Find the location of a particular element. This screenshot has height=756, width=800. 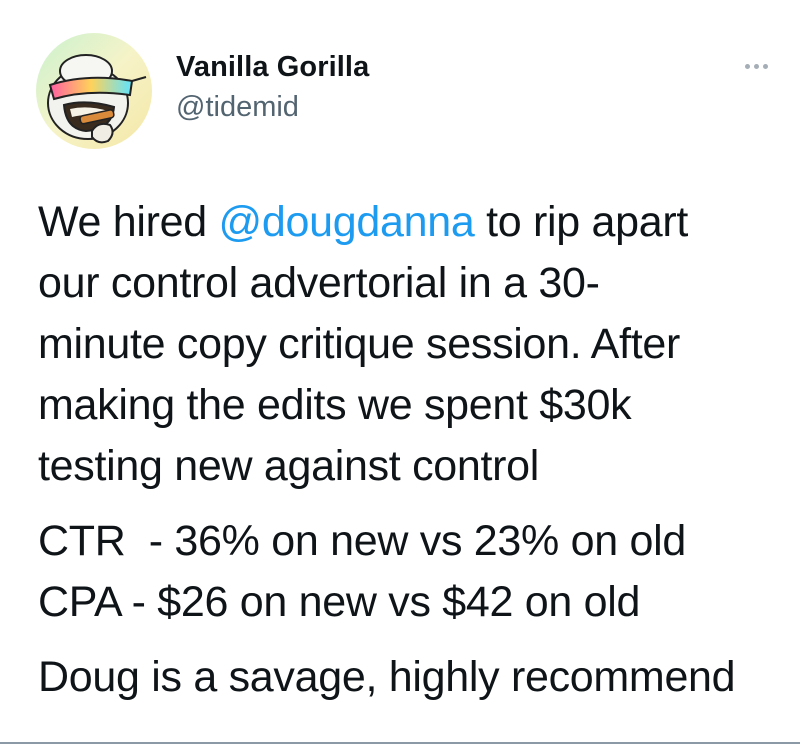

avatar is located at coordinates (94, 91).